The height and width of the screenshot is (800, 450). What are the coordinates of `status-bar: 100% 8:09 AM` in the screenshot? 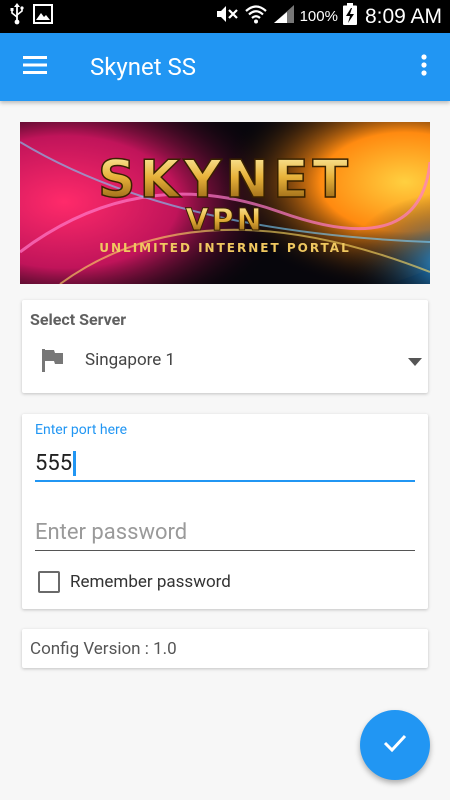 It's located at (225, 16).